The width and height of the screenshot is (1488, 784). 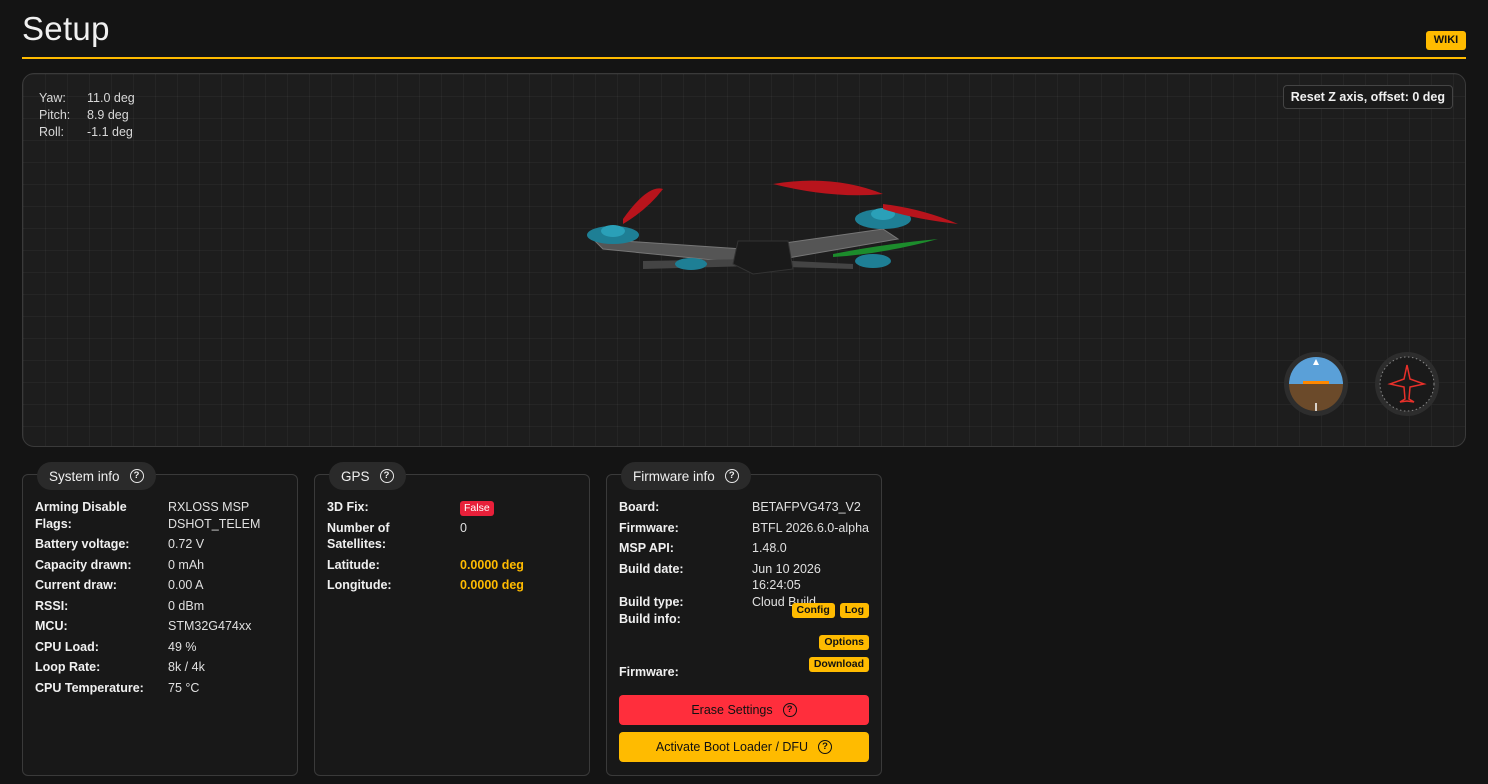 I want to click on firmware-download-label: Firmware:, so click(x=649, y=672).